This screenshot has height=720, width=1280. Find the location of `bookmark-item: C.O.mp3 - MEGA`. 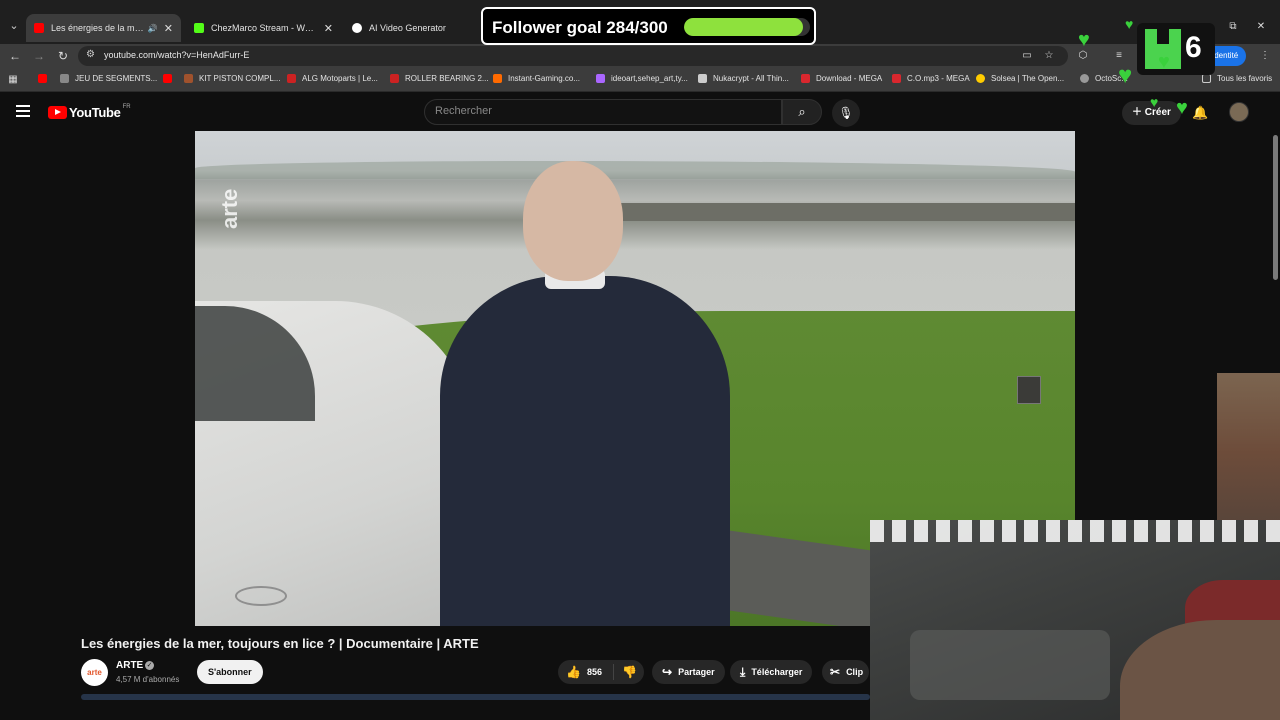

bookmark-item: C.O.mp3 - MEGA is located at coordinates (931, 78).